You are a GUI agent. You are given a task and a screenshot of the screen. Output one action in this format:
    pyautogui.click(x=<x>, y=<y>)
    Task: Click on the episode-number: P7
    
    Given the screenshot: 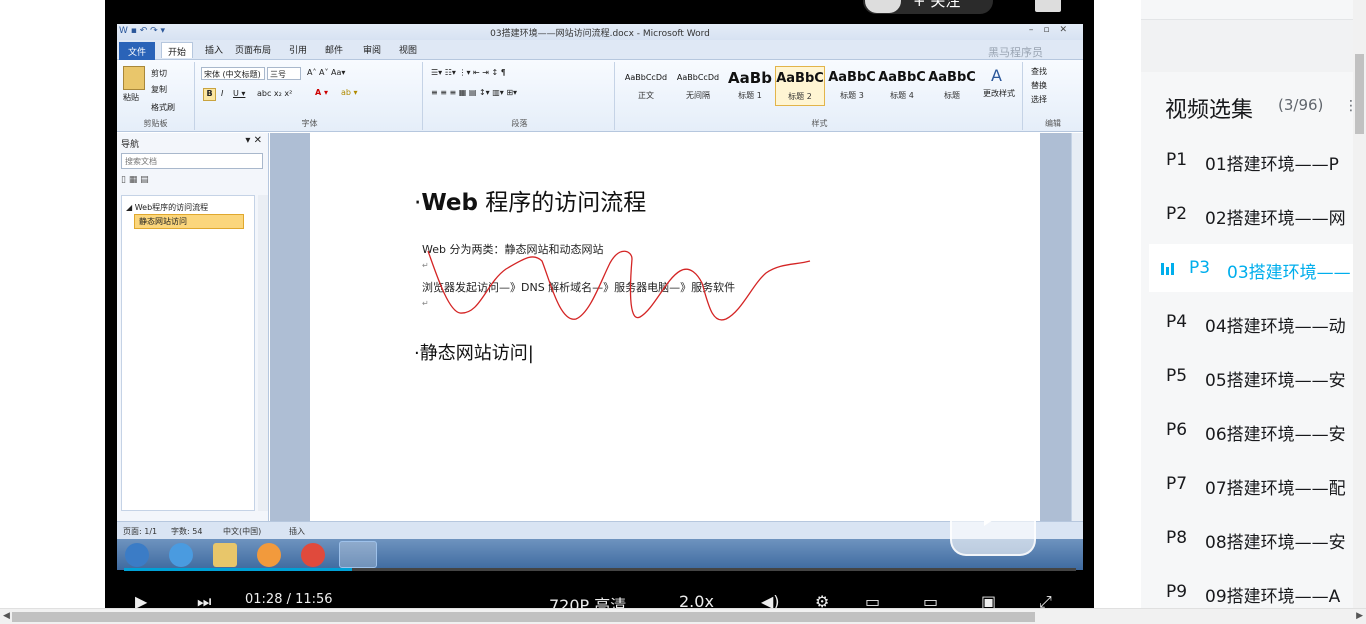 What is the action you would take?
    pyautogui.click(x=1177, y=484)
    